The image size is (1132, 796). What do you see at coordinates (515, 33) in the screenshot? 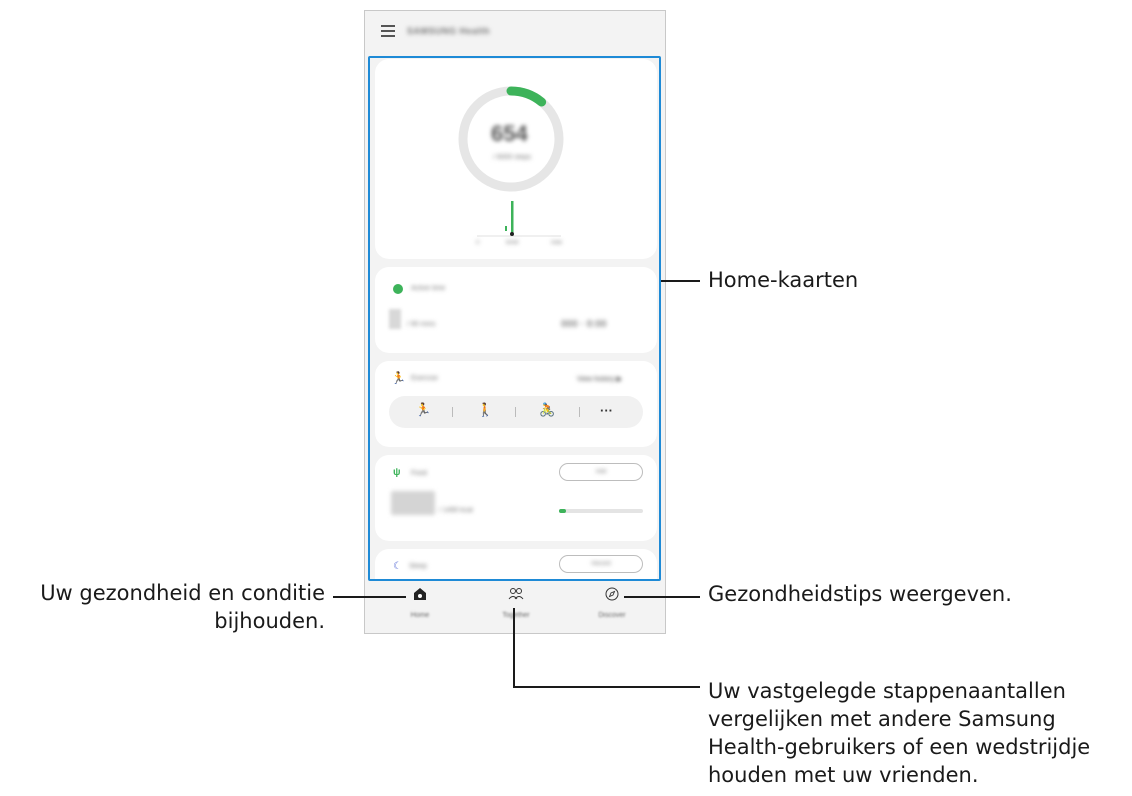
I see `app-bar: SAMSUNG Health` at bounding box center [515, 33].